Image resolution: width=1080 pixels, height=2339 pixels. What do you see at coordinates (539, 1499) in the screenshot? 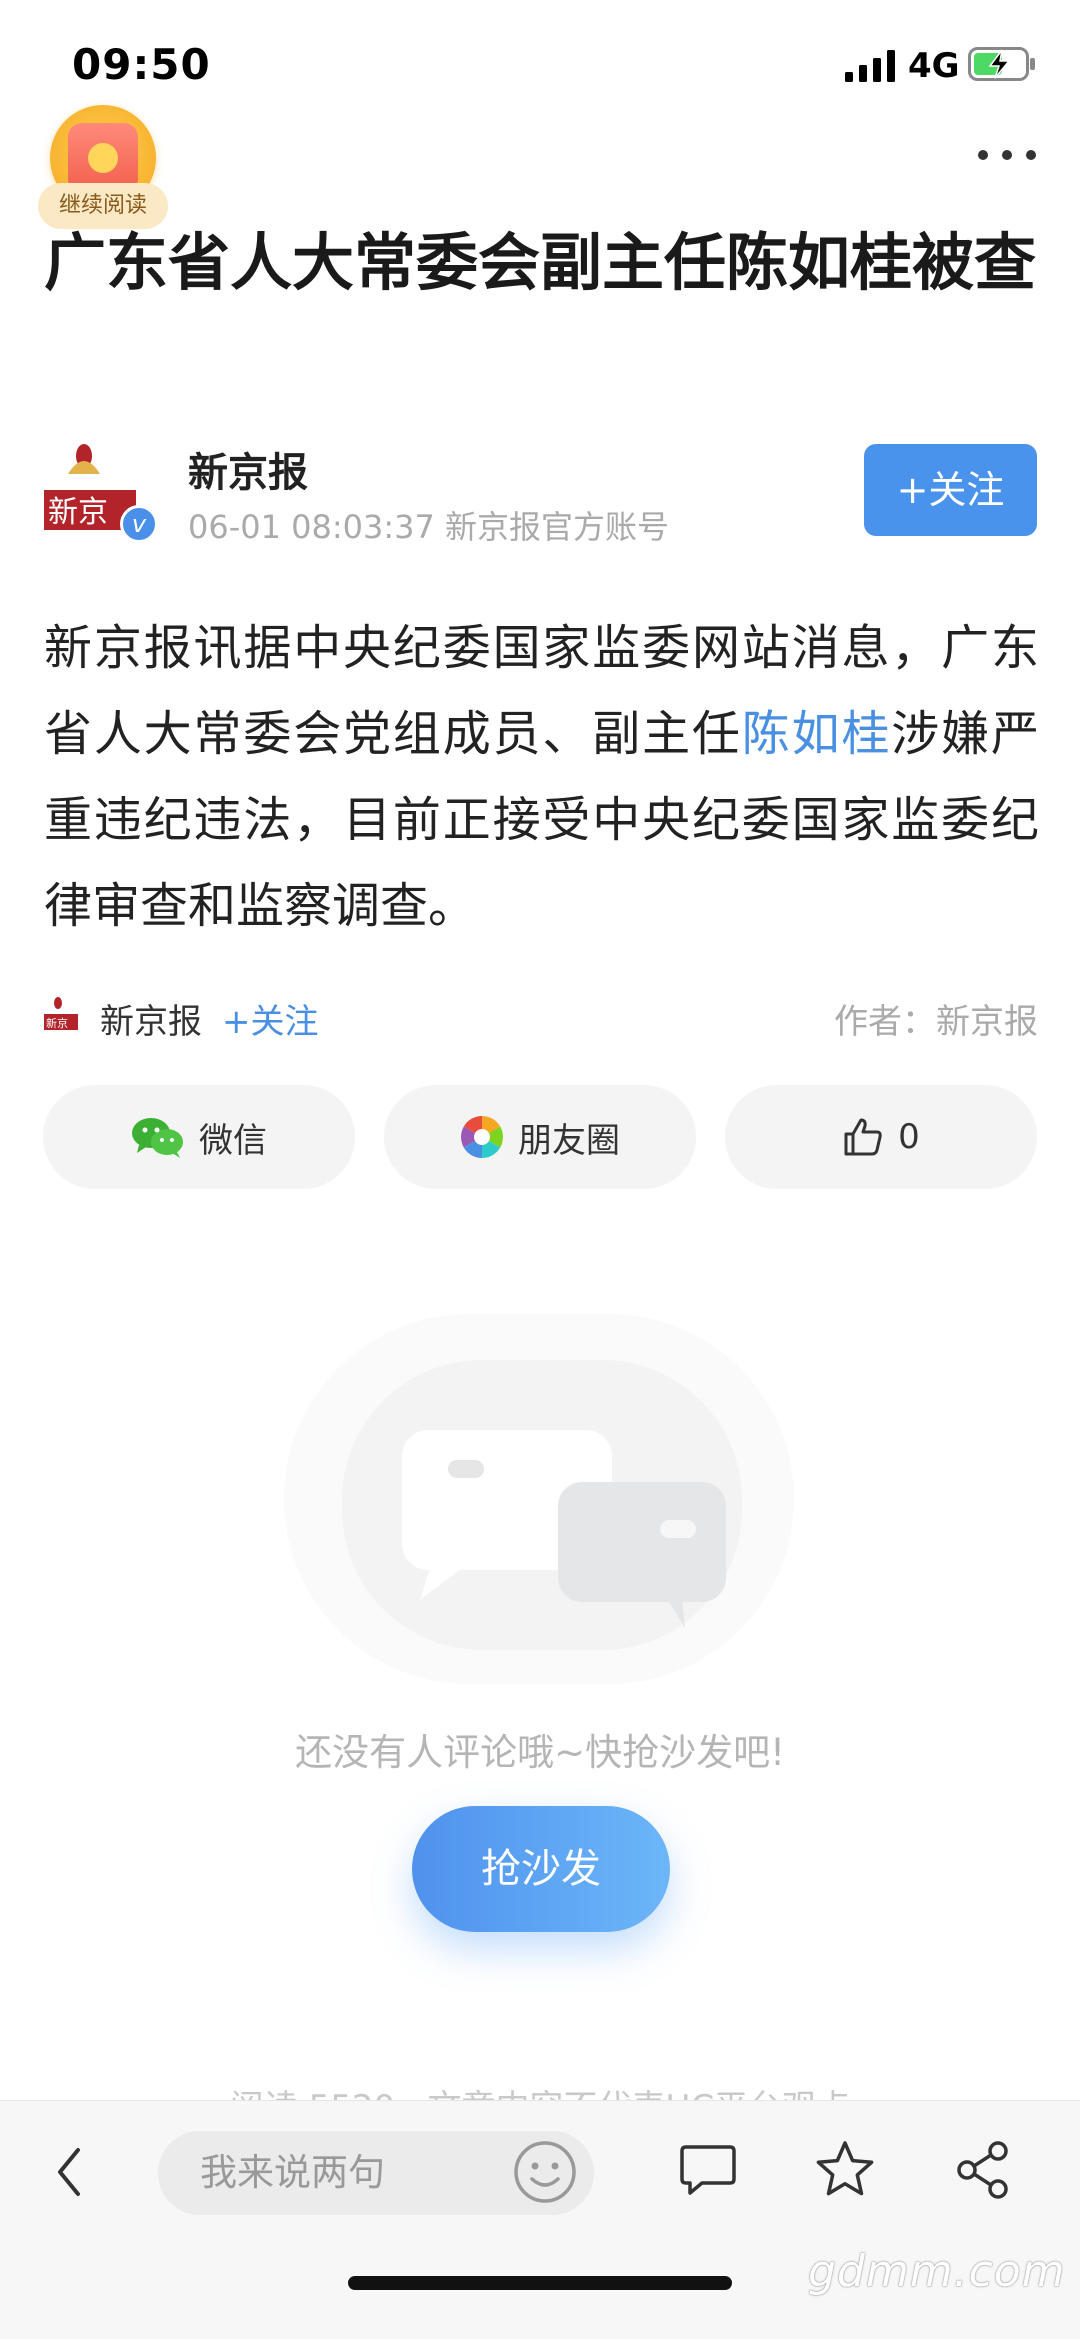
I see `empty-comments-illustration` at bounding box center [539, 1499].